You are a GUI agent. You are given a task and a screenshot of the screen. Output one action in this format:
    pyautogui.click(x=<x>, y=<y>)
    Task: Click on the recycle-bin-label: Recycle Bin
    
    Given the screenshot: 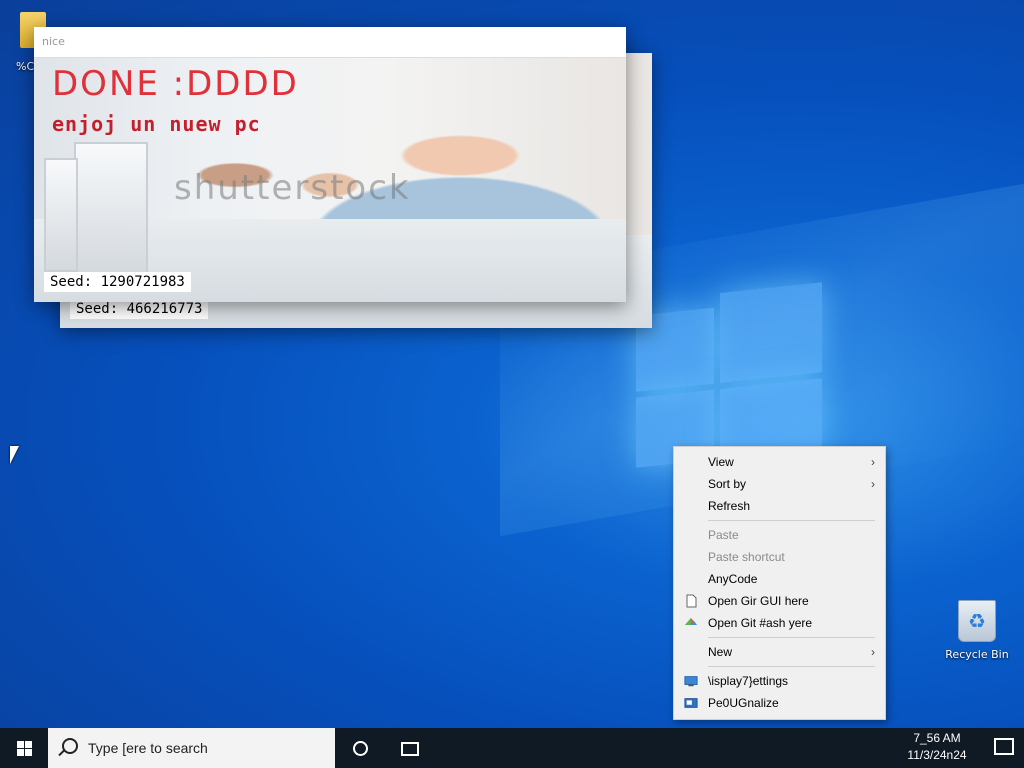 What is the action you would take?
    pyautogui.click(x=977, y=654)
    